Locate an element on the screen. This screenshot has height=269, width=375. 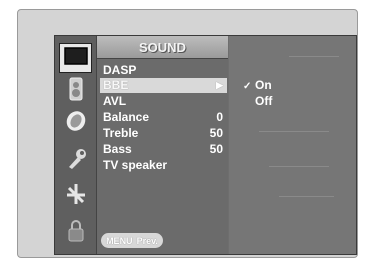
menu-item-label: TV speaker is located at coordinates (135, 165).